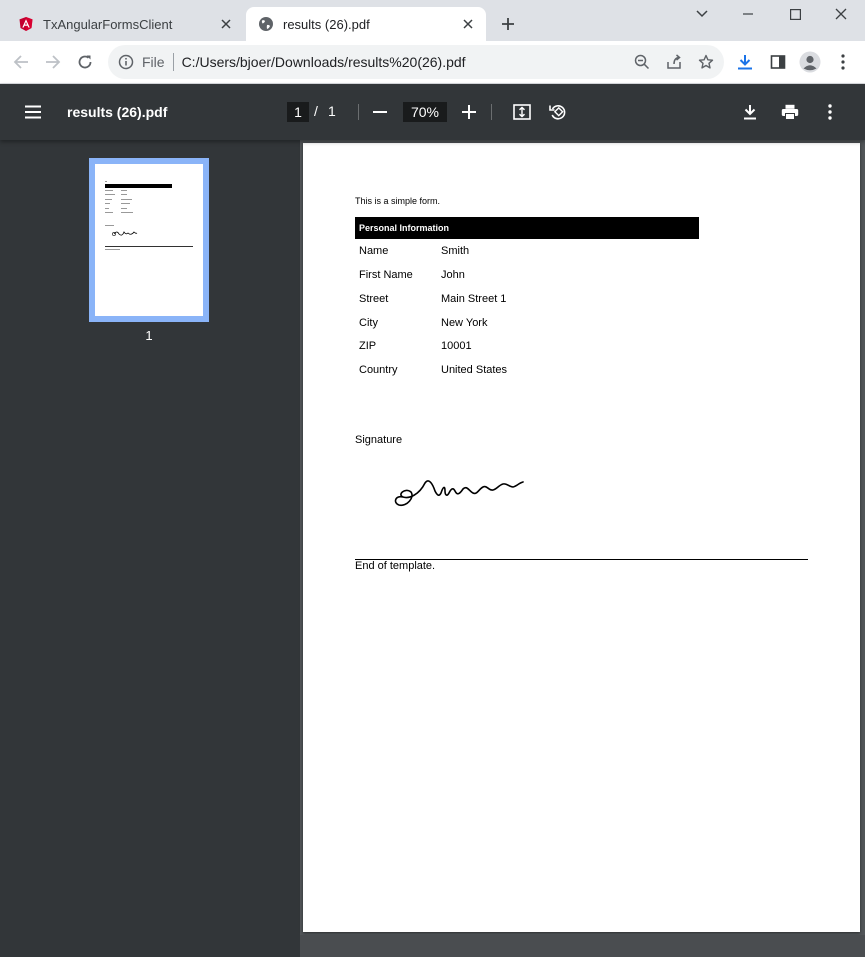 The width and height of the screenshot is (865, 957). I want to click on url-scheme-label: File, so click(153, 62).